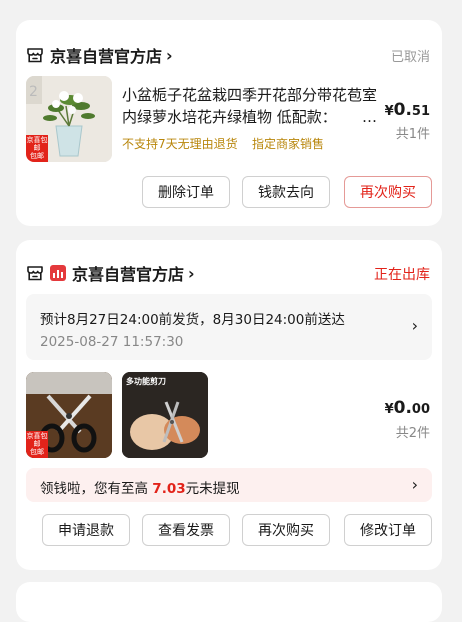 This screenshot has height=622, width=462. What do you see at coordinates (250, 106) in the screenshot?
I see `product-title: 小盆栀子花盆栽四季开花部分带花苞室内绿萝水培花卉绿植物 低配款：` at bounding box center [250, 106].